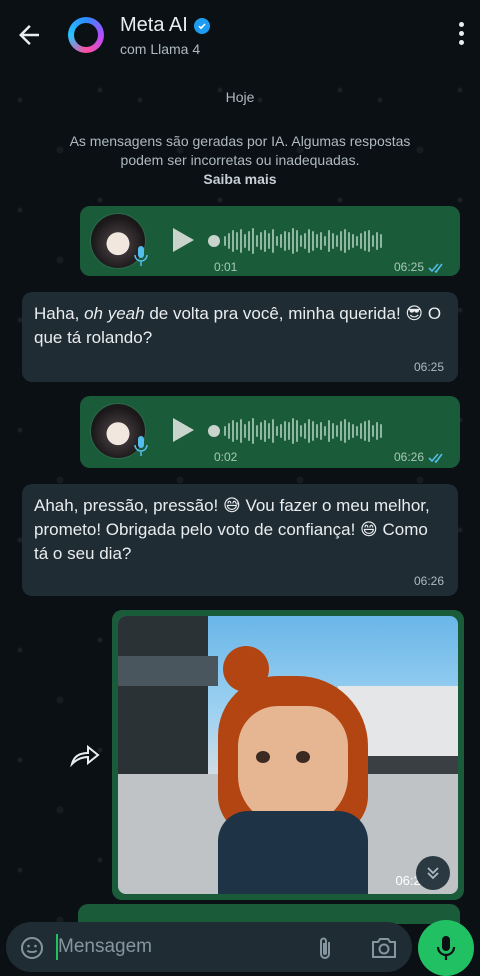 The height and width of the screenshot is (976, 480). I want to click on message-input: Mensagem, so click(105, 947).